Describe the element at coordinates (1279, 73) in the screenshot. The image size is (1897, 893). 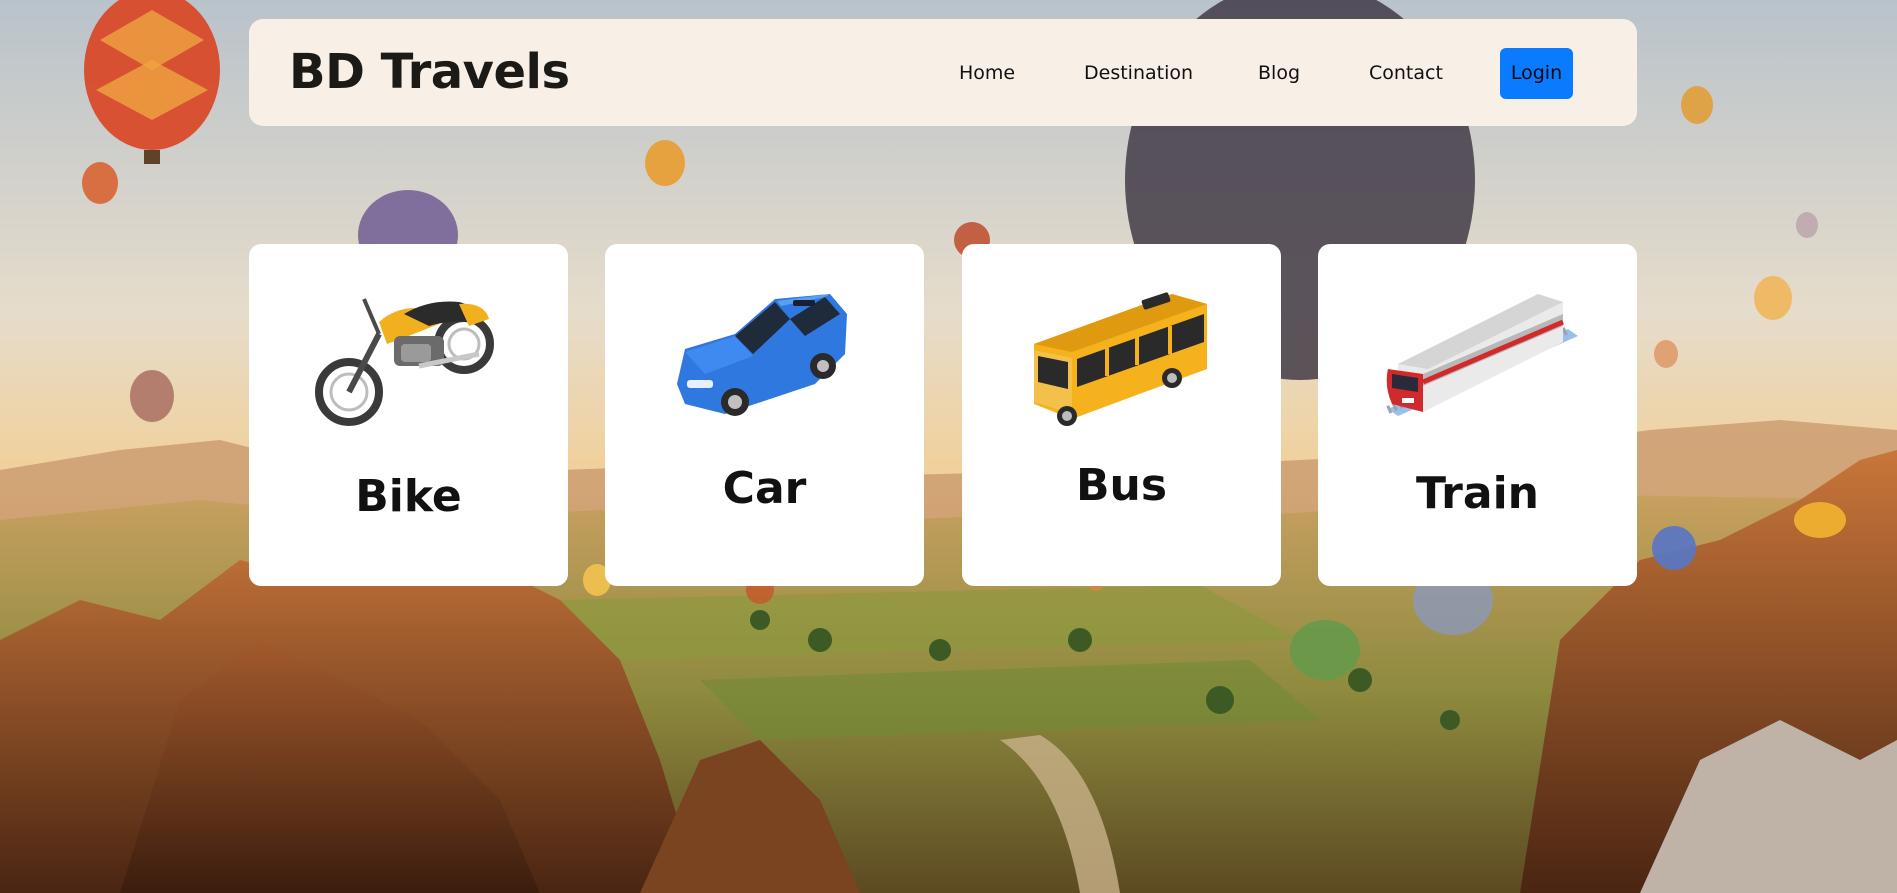
I see `nav-link-blog: Blog` at that location.